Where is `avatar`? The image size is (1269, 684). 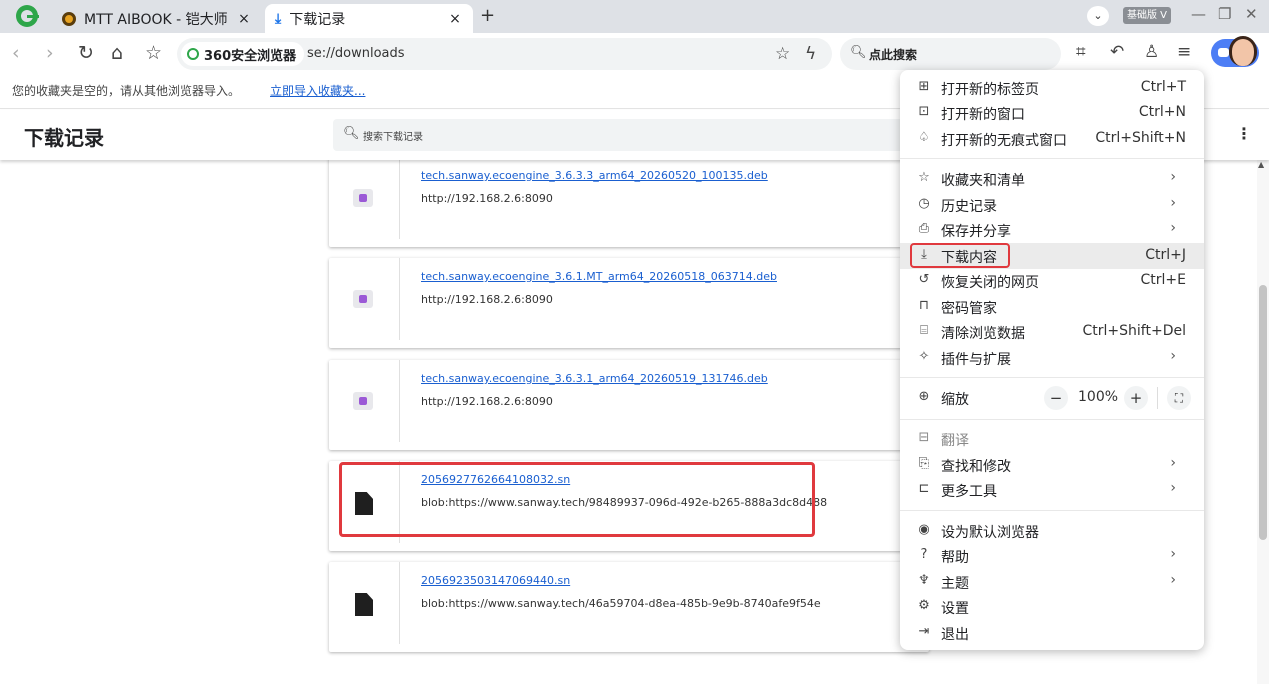 avatar is located at coordinates (1235, 51).